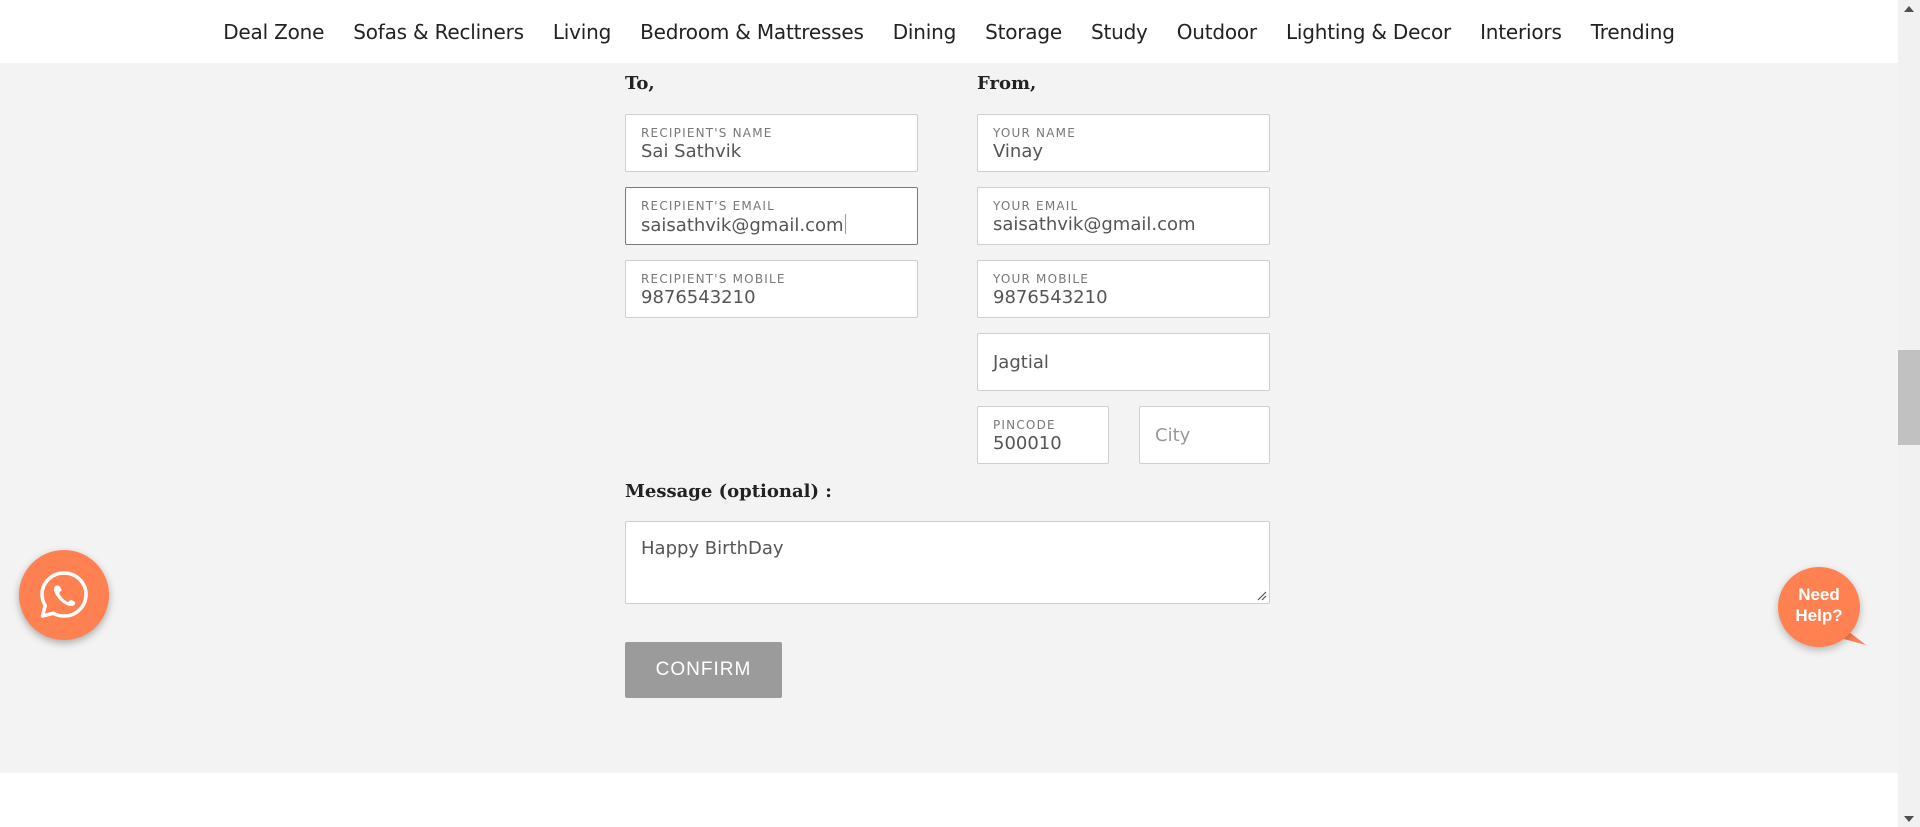 The width and height of the screenshot is (1920, 827). Describe the element at coordinates (708, 206) in the screenshot. I see `recipient-email-label: RECIPIENT'S EMAIL` at that location.